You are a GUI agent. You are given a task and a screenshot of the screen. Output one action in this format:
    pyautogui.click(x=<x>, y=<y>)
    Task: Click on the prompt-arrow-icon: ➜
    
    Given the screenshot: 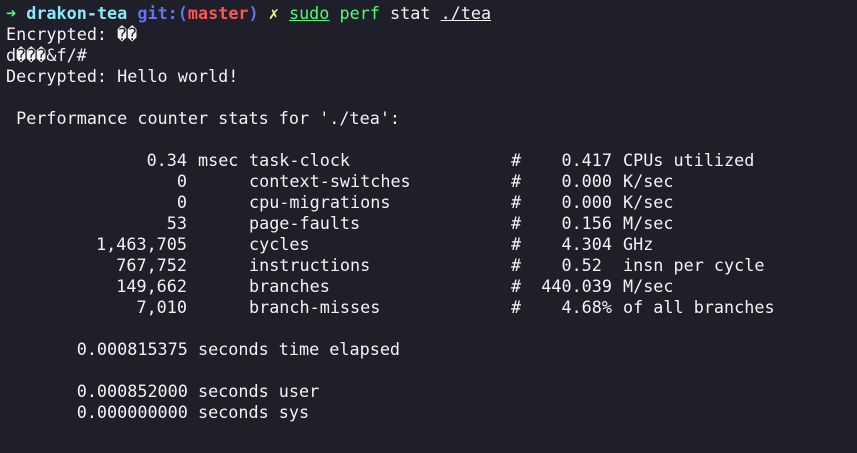 What is the action you would take?
    pyautogui.click(x=11, y=13)
    